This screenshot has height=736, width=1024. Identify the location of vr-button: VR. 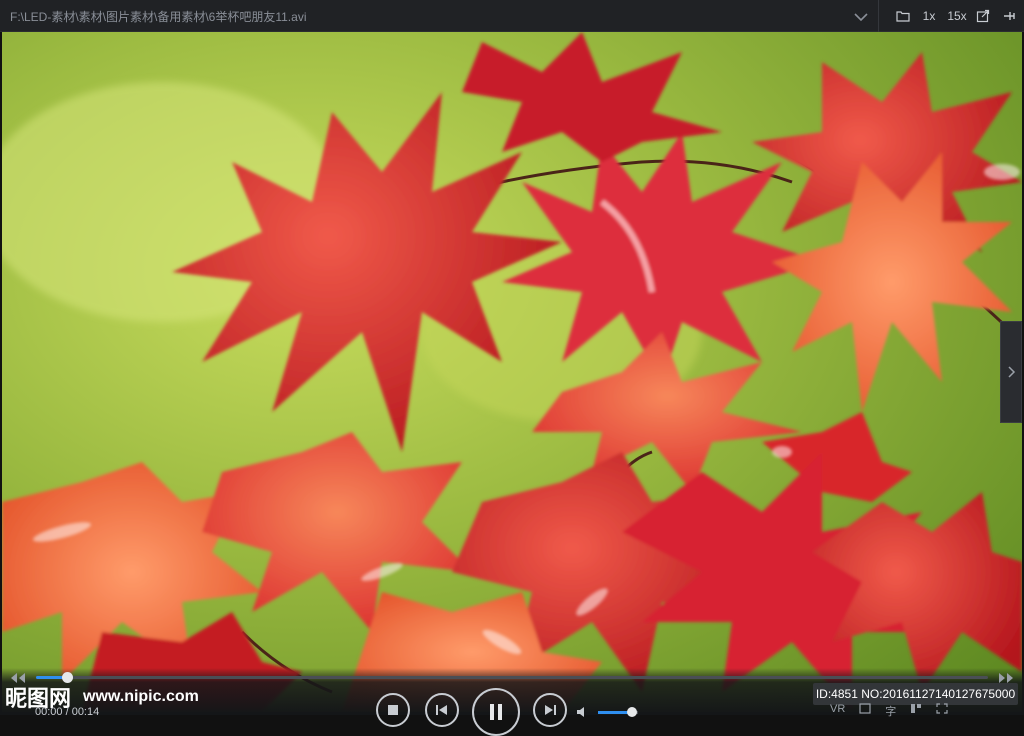
(837, 709).